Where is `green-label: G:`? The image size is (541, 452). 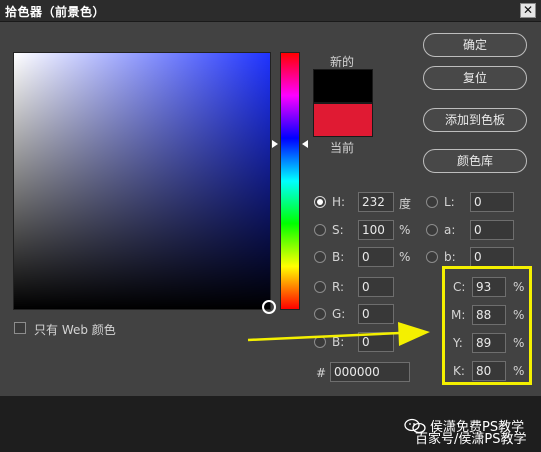
green-label: G: is located at coordinates (339, 314).